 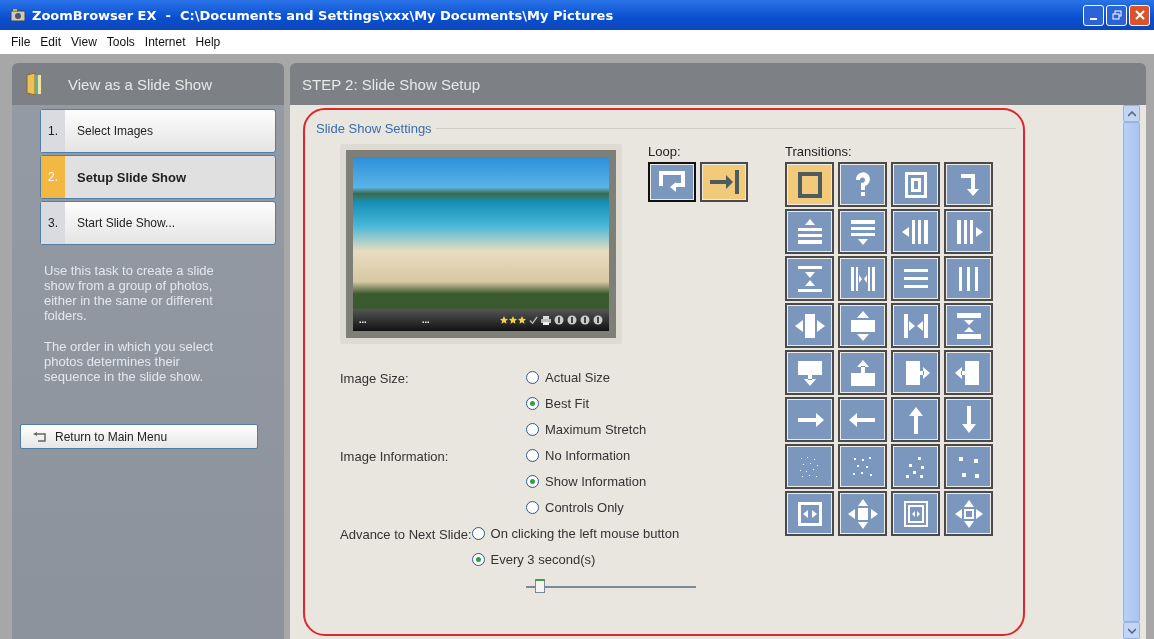 I want to click on menu-item: Help, so click(x=208, y=42).